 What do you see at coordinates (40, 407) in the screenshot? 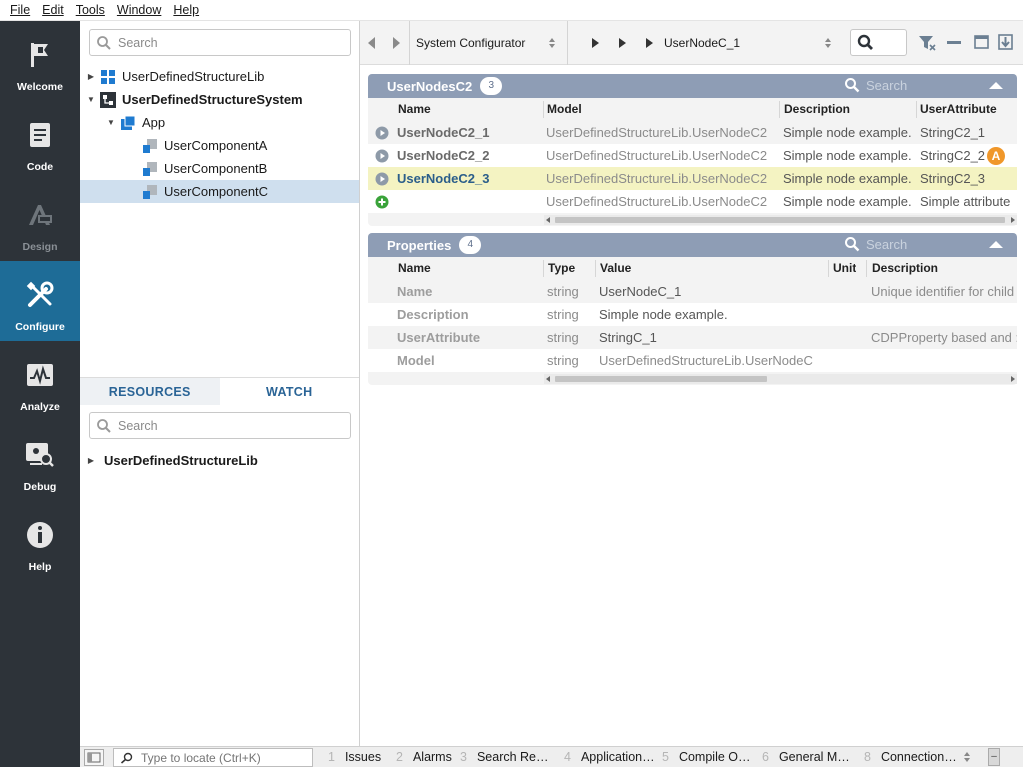
I see `nav-label: Analyze` at bounding box center [40, 407].